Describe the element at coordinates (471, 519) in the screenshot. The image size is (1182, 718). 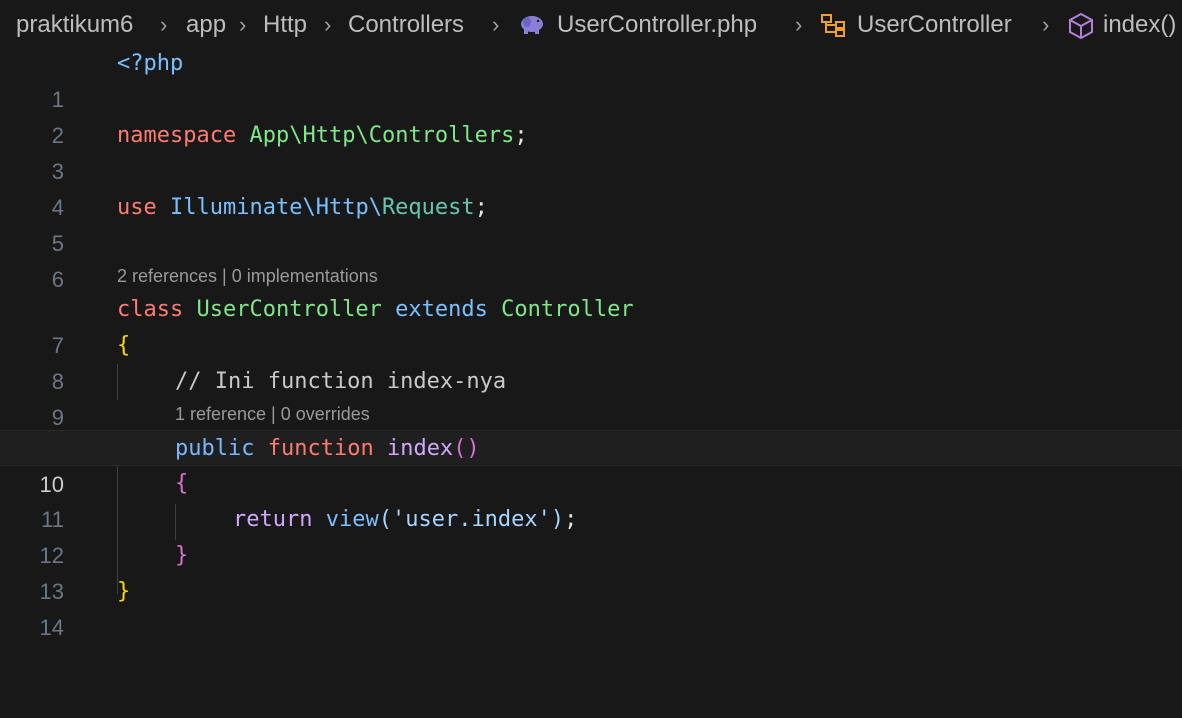
I see `code-token: 'user.index'` at that location.